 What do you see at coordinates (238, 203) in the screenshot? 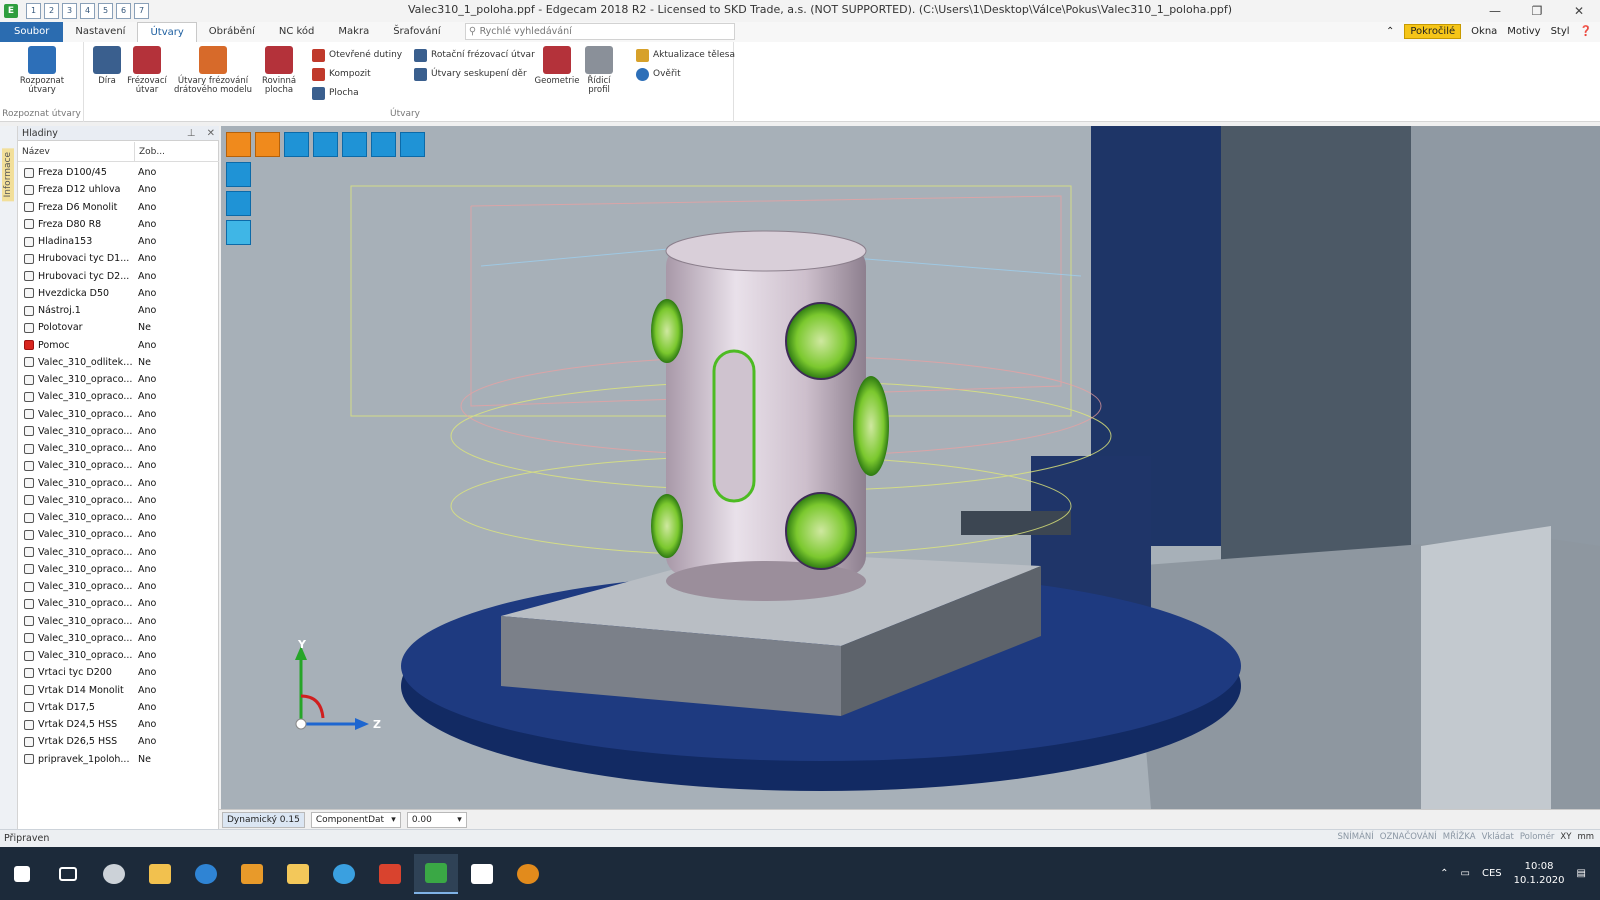
I see `top-view-icon` at bounding box center [238, 203].